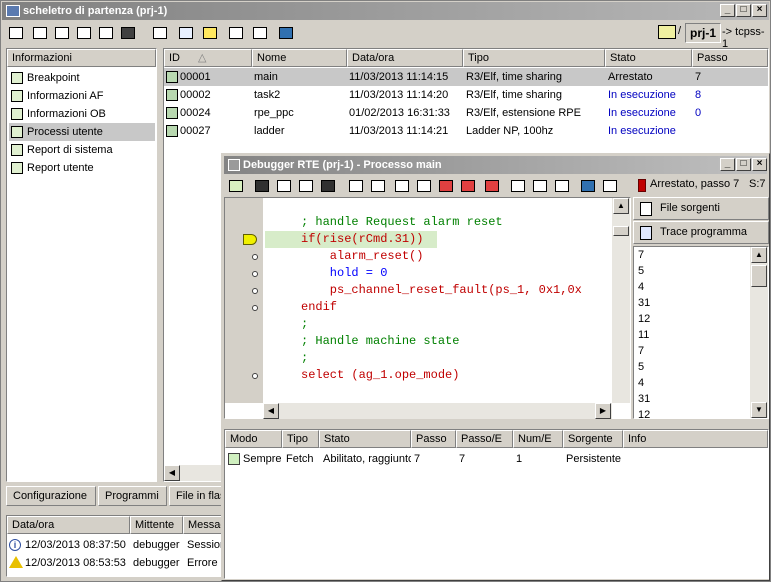 The image size is (771, 582). Describe the element at coordinates (186, 33) in the screenshot. I see `search-icon` at that location.